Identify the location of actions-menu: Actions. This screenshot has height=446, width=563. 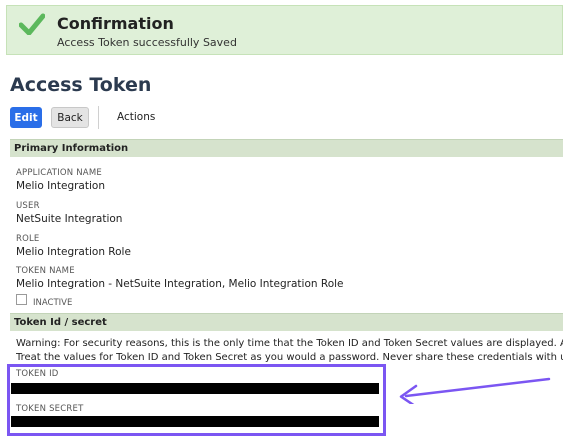
(136, 117).